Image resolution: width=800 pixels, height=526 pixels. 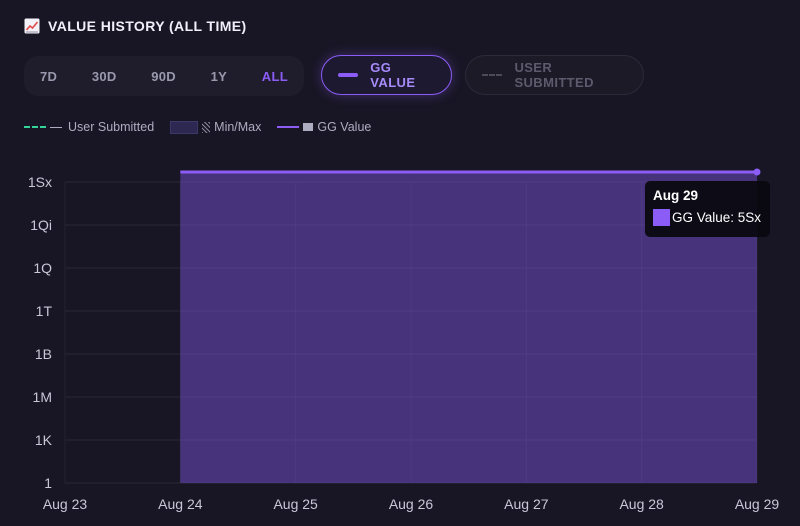 I want to click on tooltip-date: Aug 29, so click(x=676, y=195).